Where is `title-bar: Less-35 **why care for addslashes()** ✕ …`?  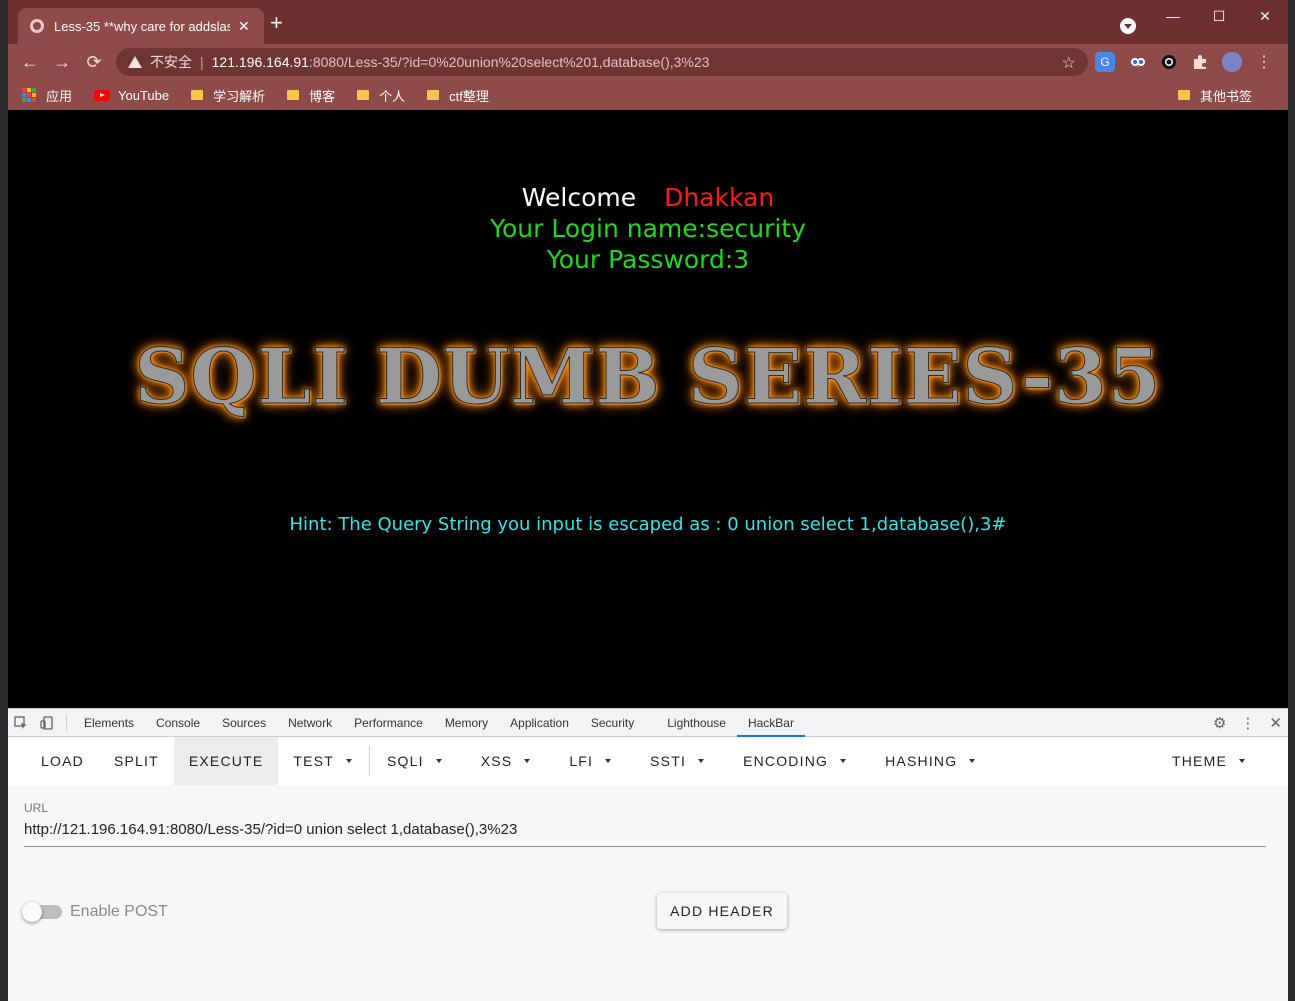 title-bar: Less-35 **why care for addslashes()** ✕ … is located at coordinates (648, 22).